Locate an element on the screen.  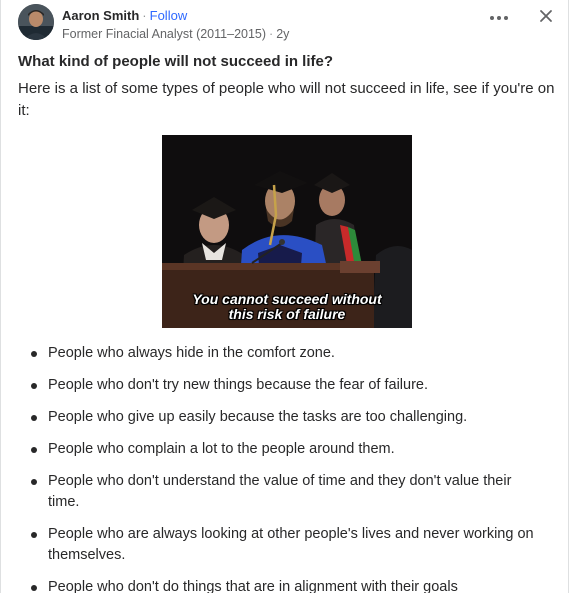
caption-line-2: this risk of failure is located at coordinates (287, 314).